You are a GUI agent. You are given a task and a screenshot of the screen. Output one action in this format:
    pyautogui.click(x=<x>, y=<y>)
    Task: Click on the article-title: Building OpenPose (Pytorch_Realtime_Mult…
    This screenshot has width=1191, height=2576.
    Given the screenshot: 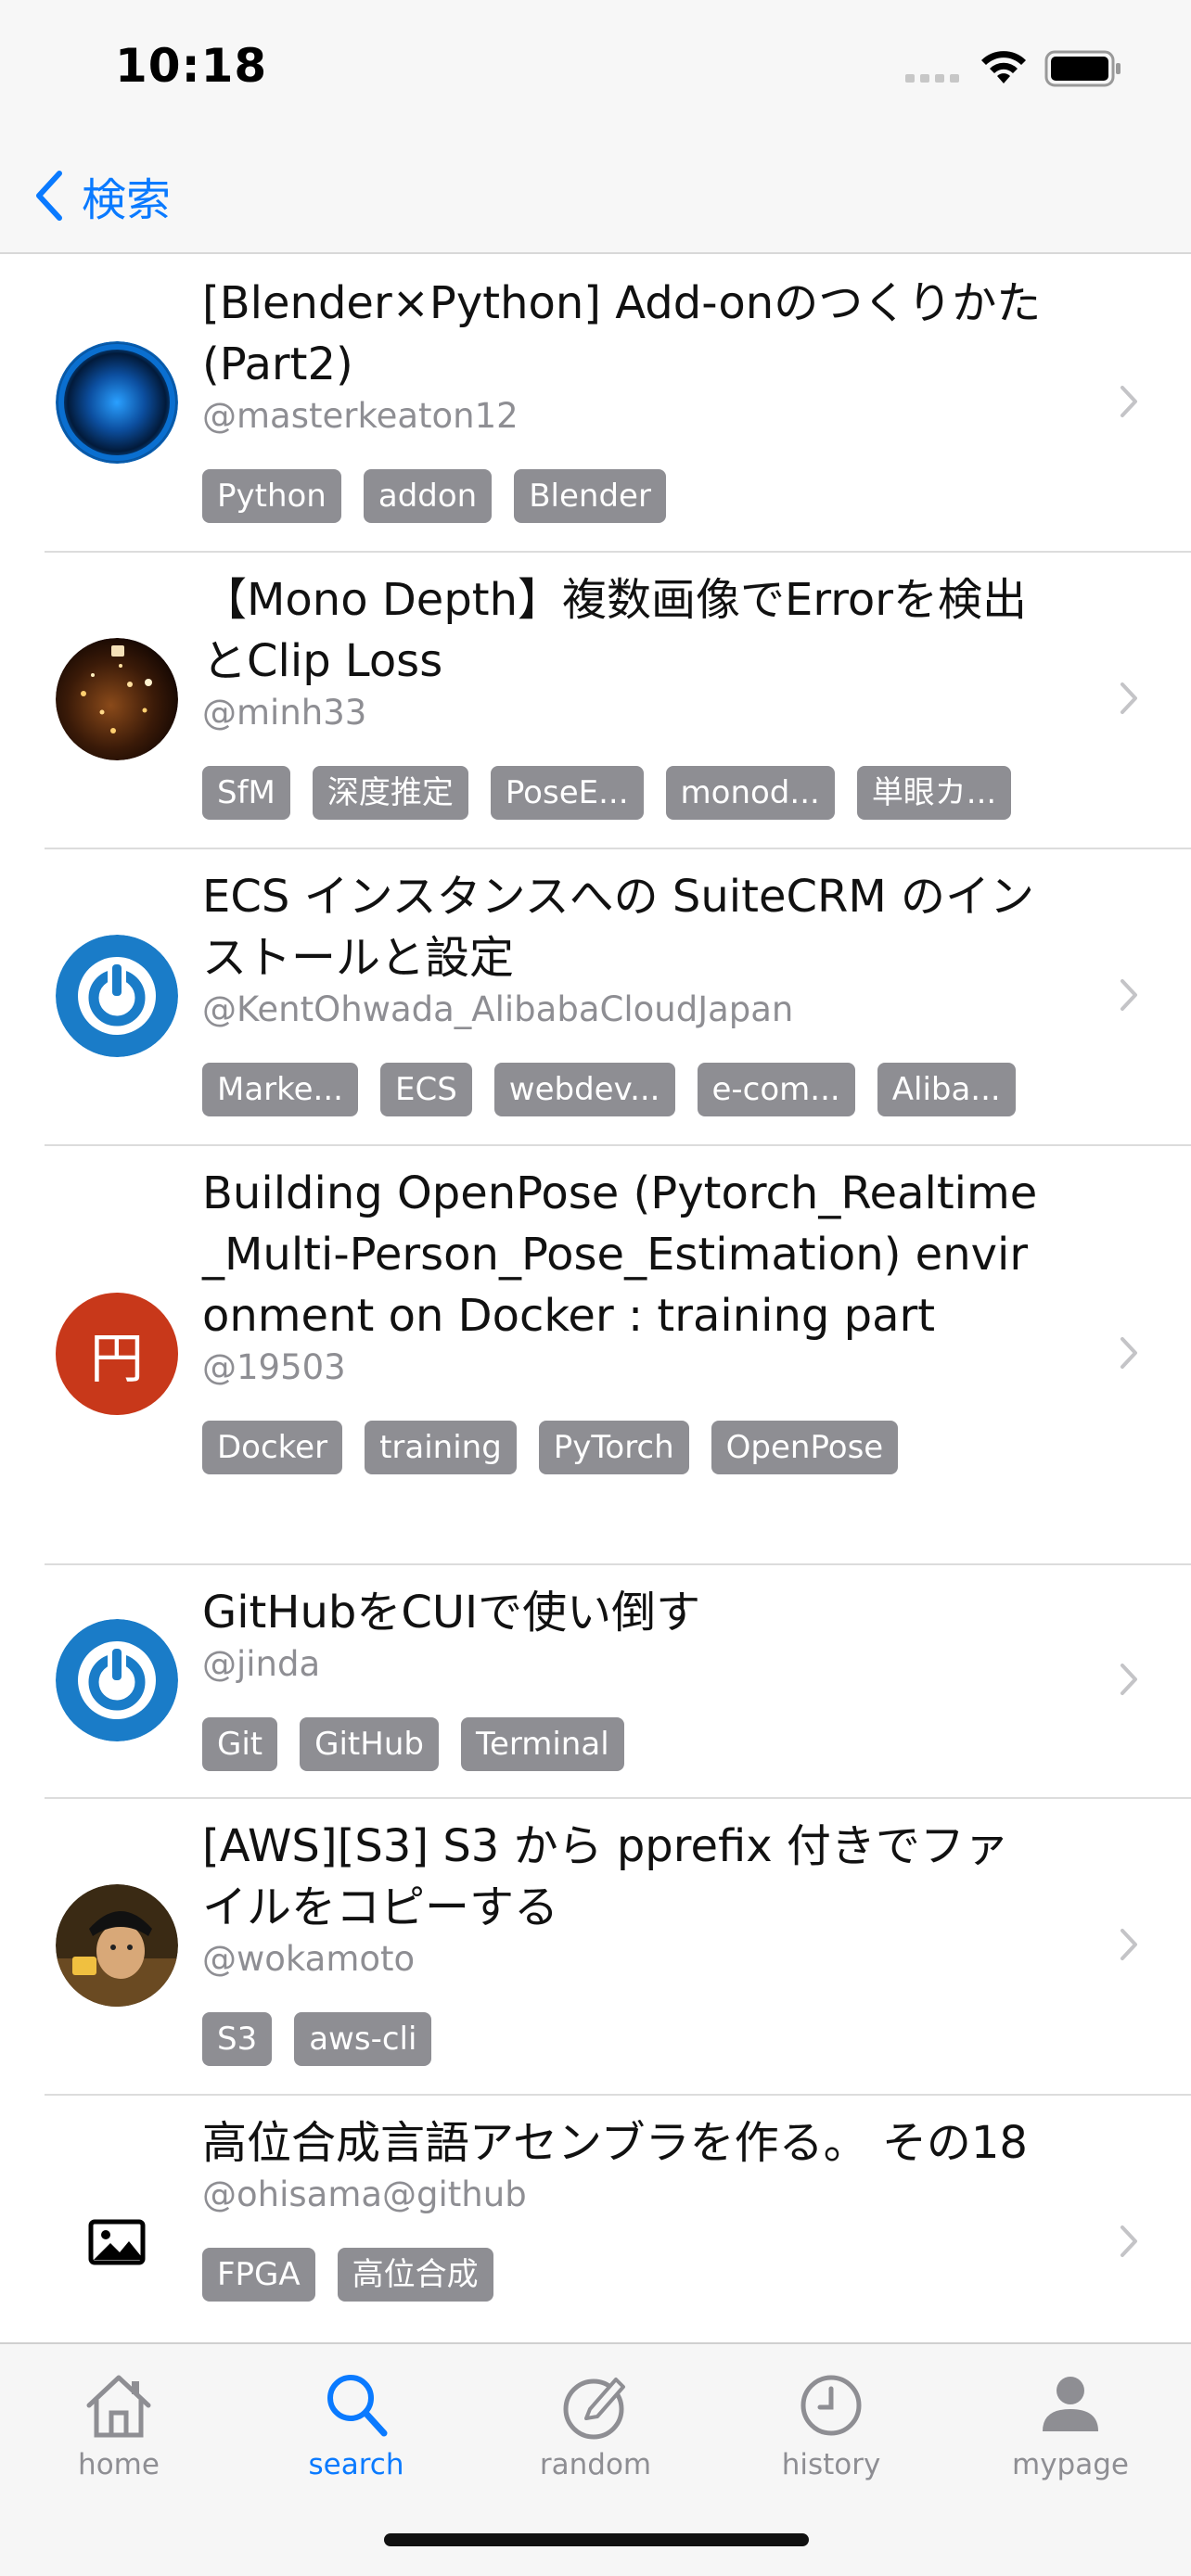 What is the action you would take?
    pyautogui.click(x=620, y=1254)
    